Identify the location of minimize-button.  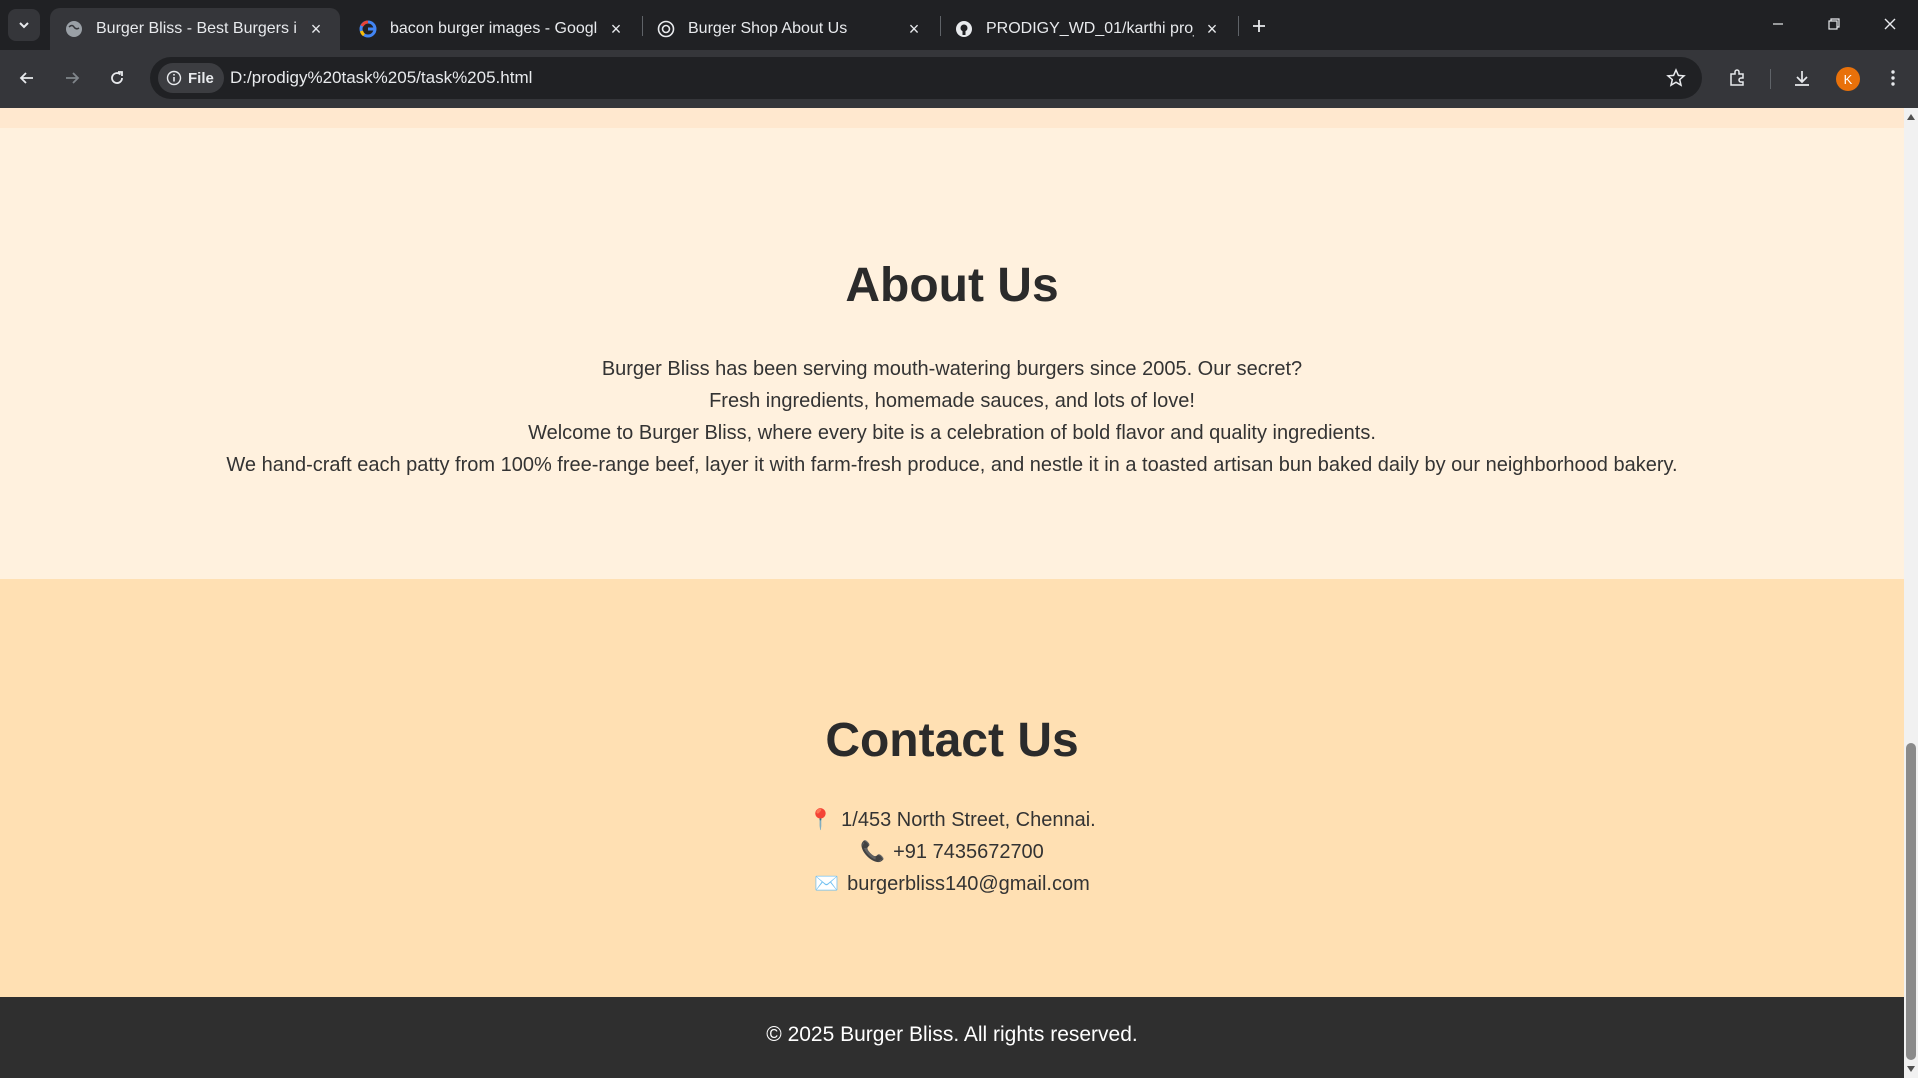
(1778, 24).